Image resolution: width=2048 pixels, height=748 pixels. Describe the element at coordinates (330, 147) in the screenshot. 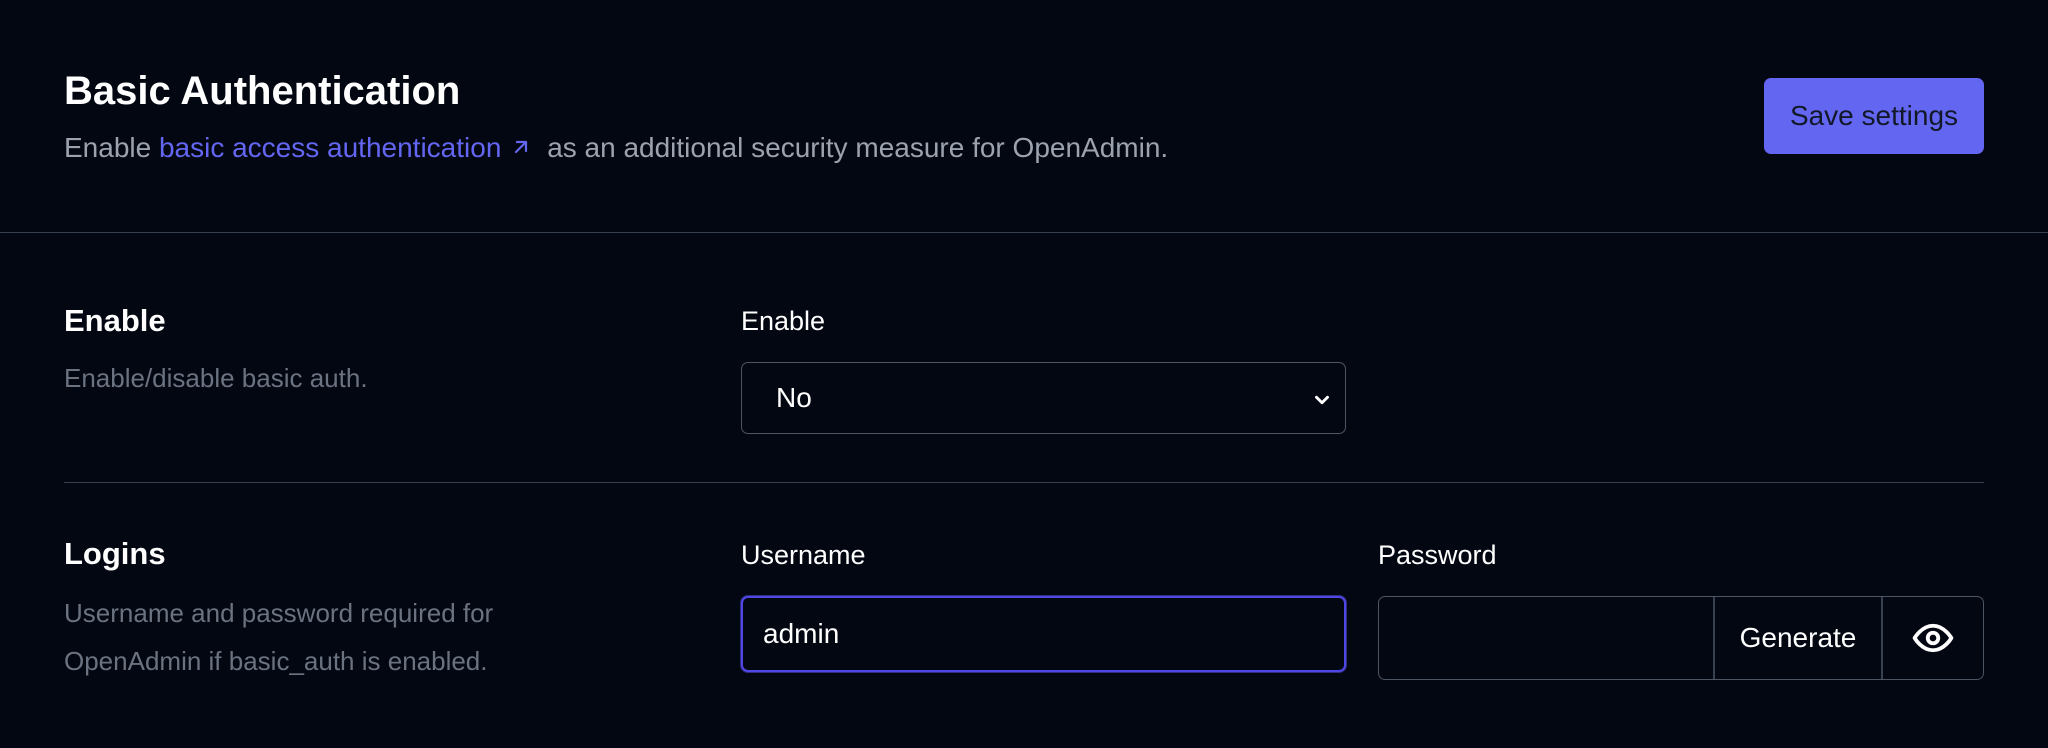

I see `basic-auth-link-text: basic access authentication` at that location.